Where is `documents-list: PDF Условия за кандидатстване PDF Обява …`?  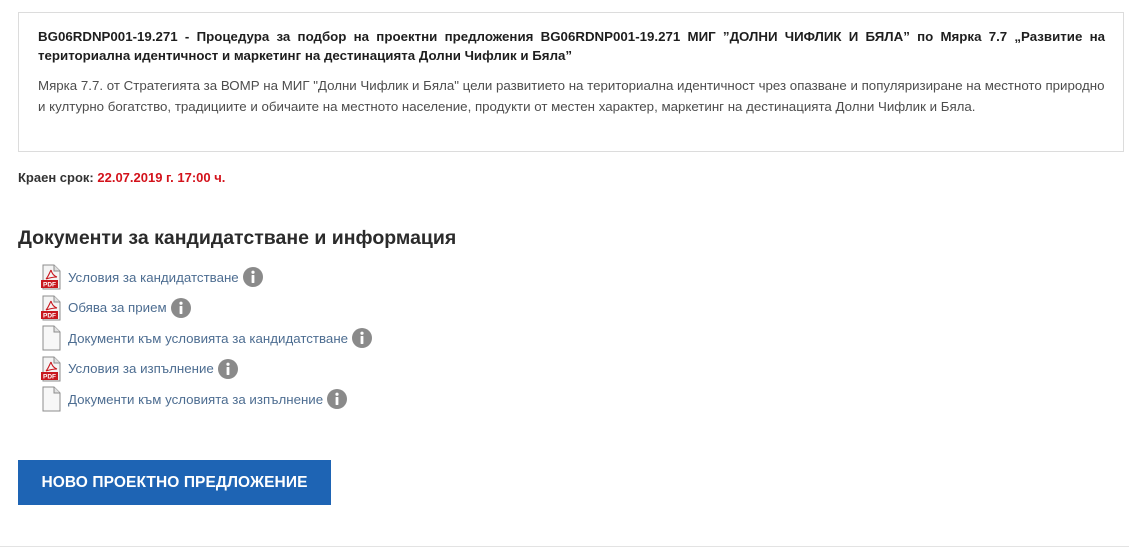 documents-list: PDF Условия за кандидатстване PDF Обява … is located at coordinates (206, 338).